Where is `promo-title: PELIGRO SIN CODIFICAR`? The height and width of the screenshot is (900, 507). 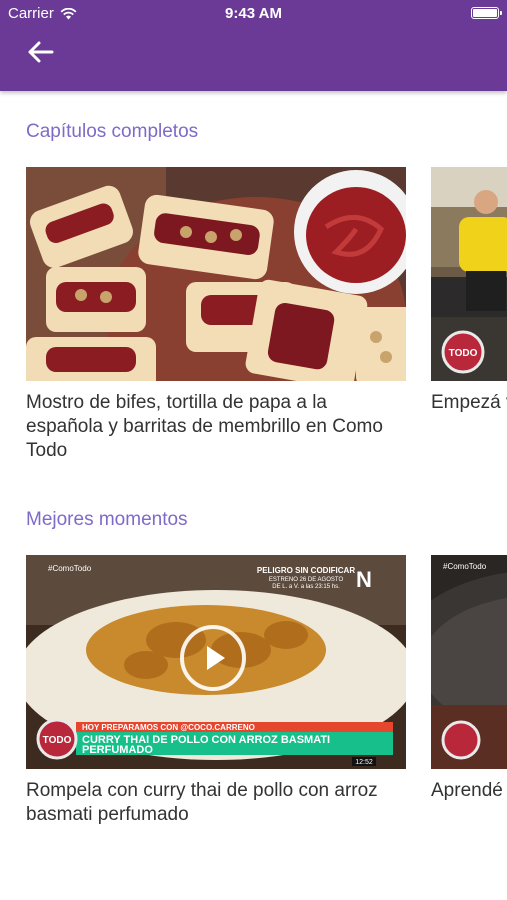
promo-title: PELIGRO SIN CODIFICAR is located at coordinates (306, 570).